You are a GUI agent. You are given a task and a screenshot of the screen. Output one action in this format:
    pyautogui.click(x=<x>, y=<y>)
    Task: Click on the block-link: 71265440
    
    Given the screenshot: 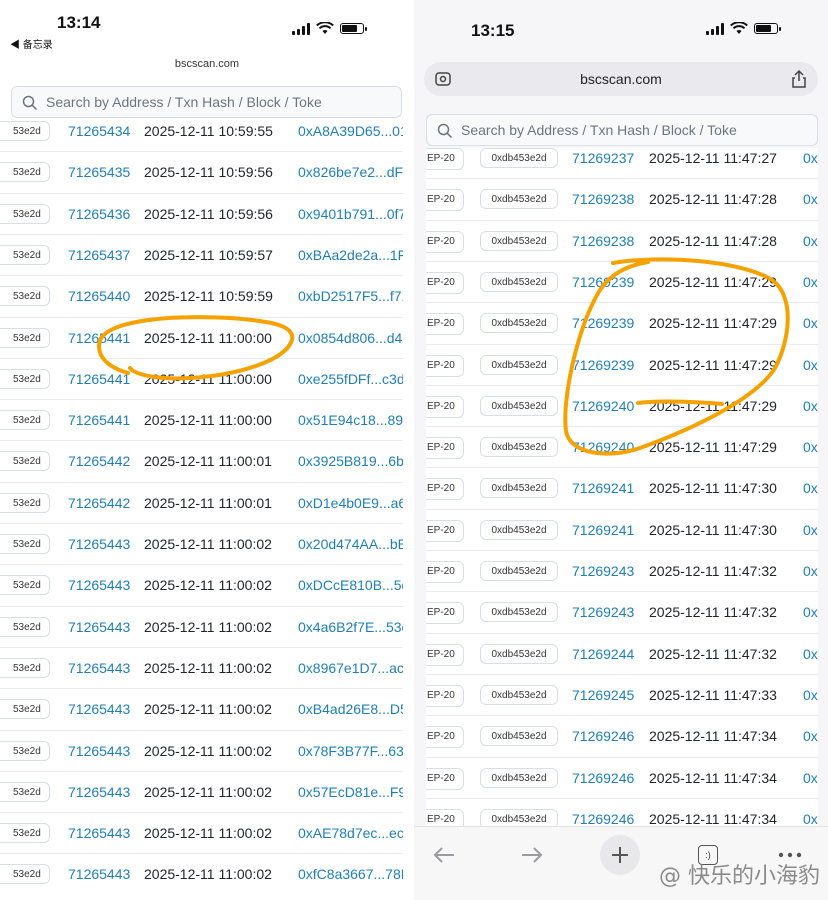 What is the action you would take?
    pyautogui.click(x=99, y=296)
    